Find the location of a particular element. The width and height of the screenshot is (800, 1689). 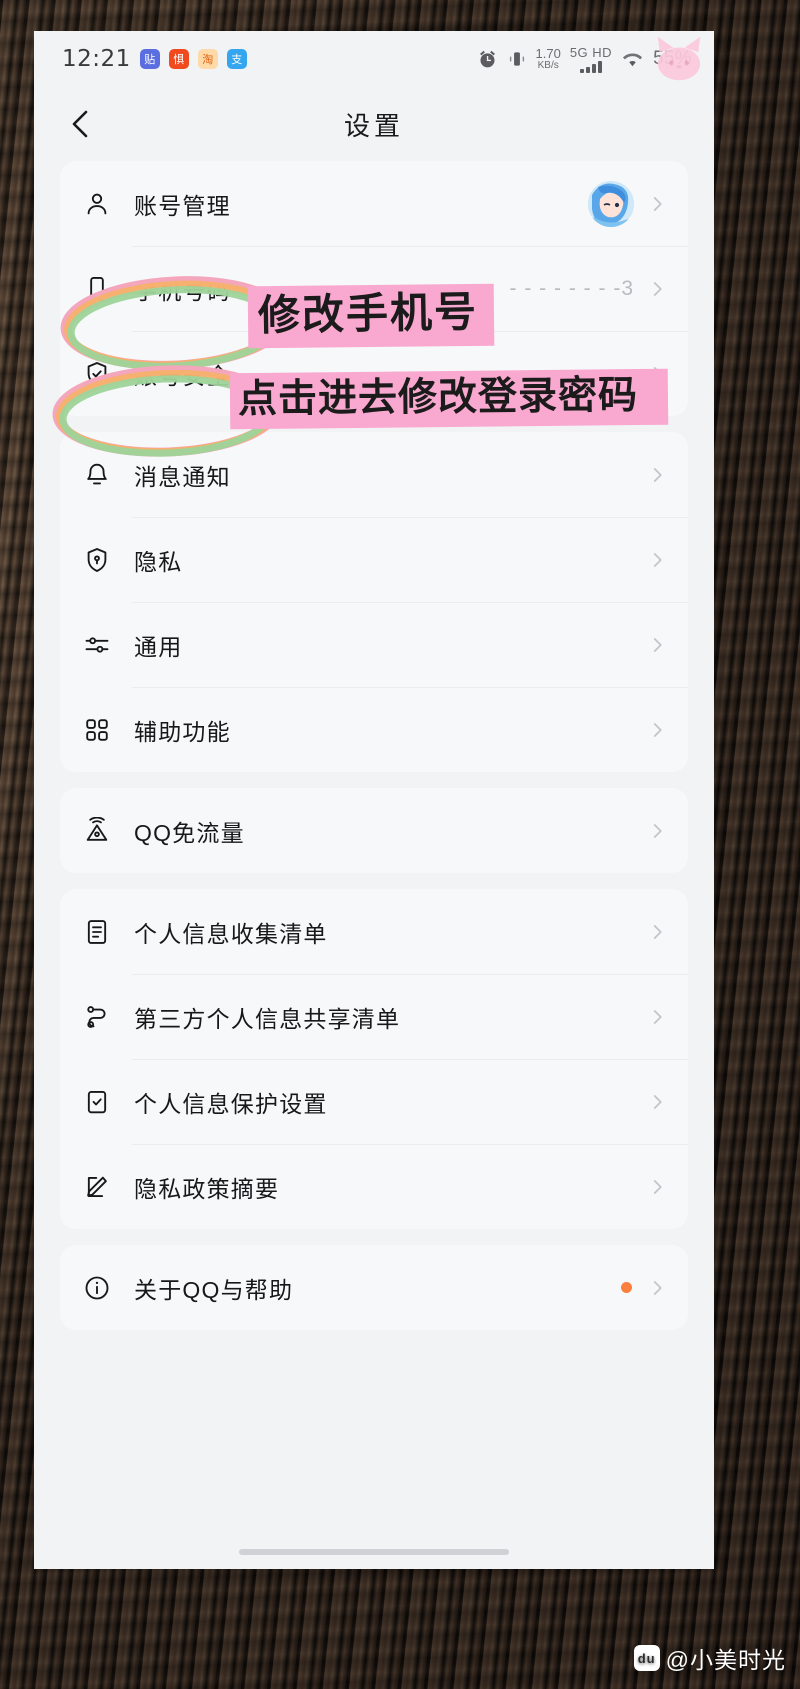

status-bar-left: 12:21 贴 惧 淘 支 is located at coordinates (154, 59).